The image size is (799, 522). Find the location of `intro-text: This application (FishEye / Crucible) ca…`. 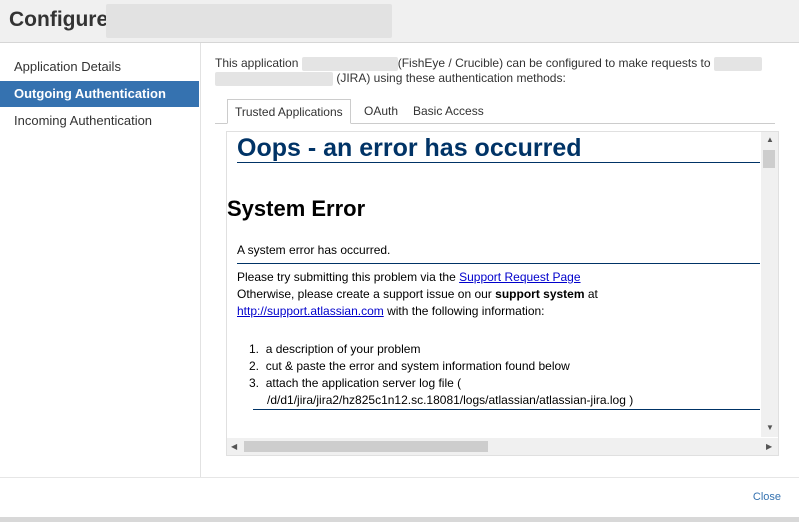

intro-text: This application (FishEye / Crucible) ca… is located at coordinates (500, 71).